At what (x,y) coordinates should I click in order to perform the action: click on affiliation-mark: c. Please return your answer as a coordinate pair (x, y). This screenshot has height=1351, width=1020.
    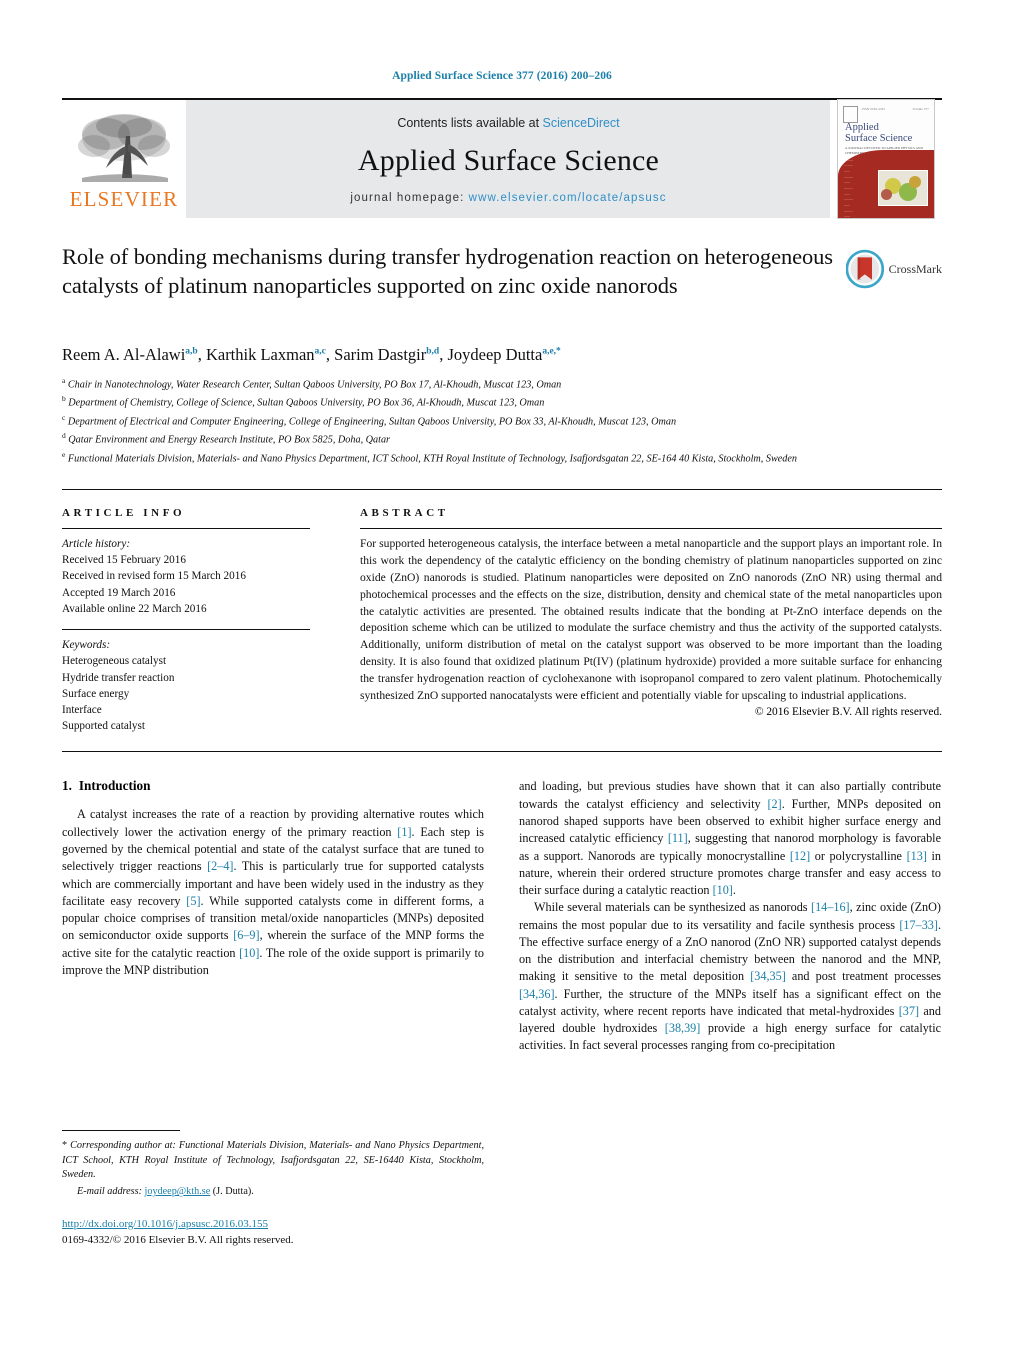
    Looking at the image, I should click on (64, 417).